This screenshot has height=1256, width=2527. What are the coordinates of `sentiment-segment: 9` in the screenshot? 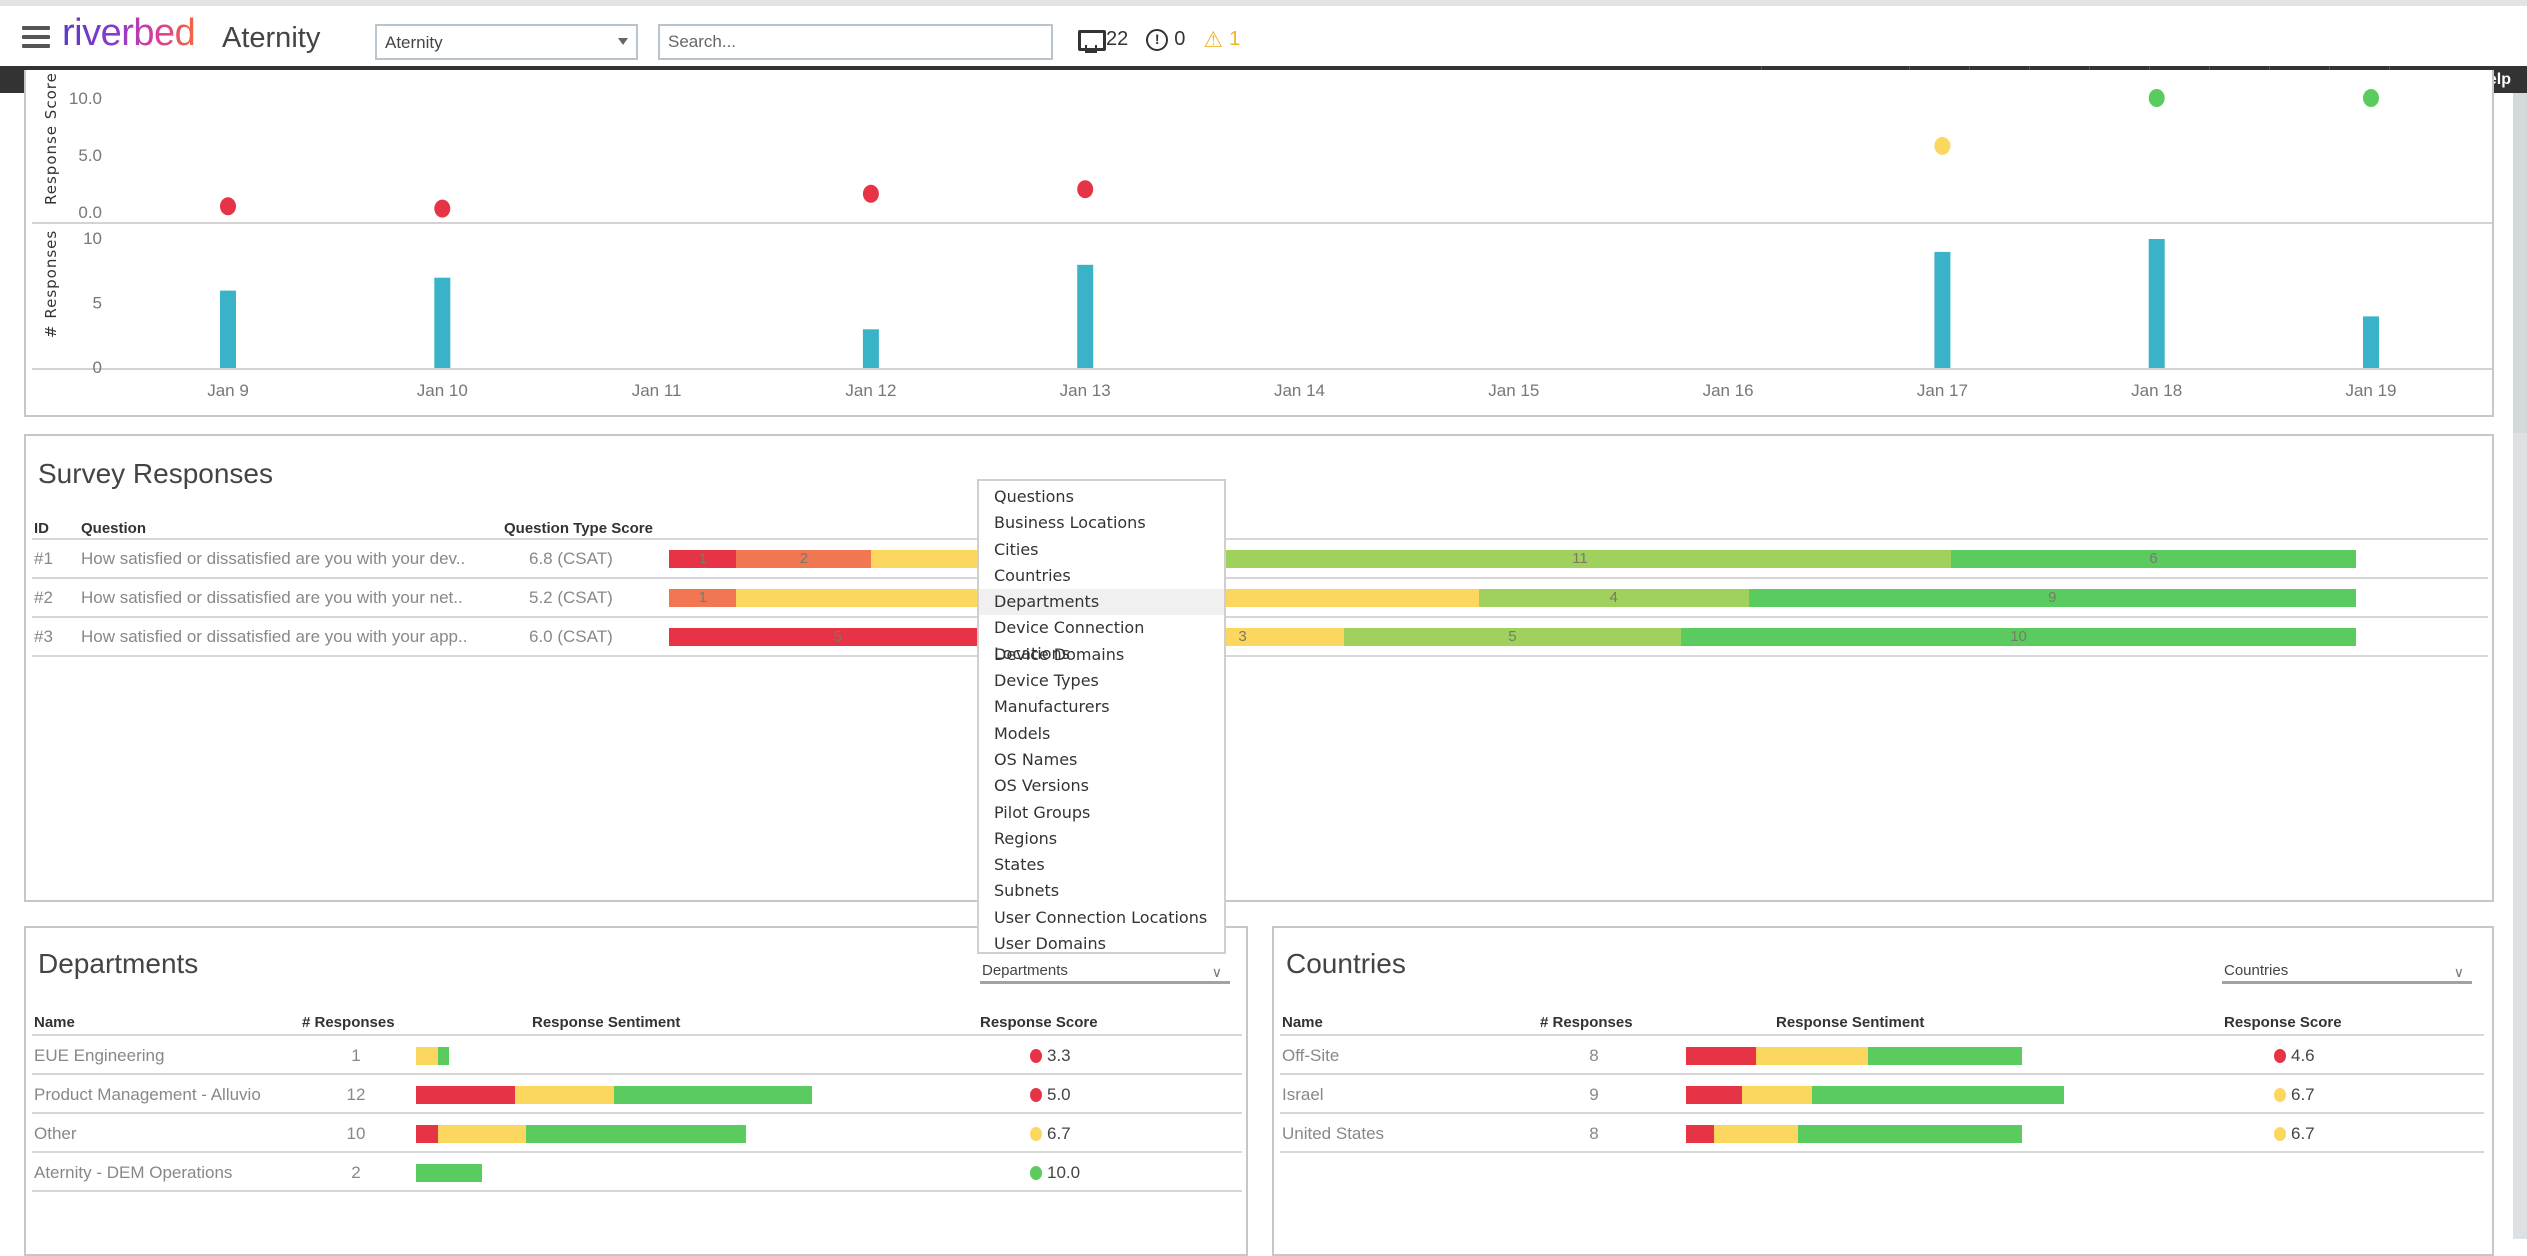 It's located at (2052, 598).